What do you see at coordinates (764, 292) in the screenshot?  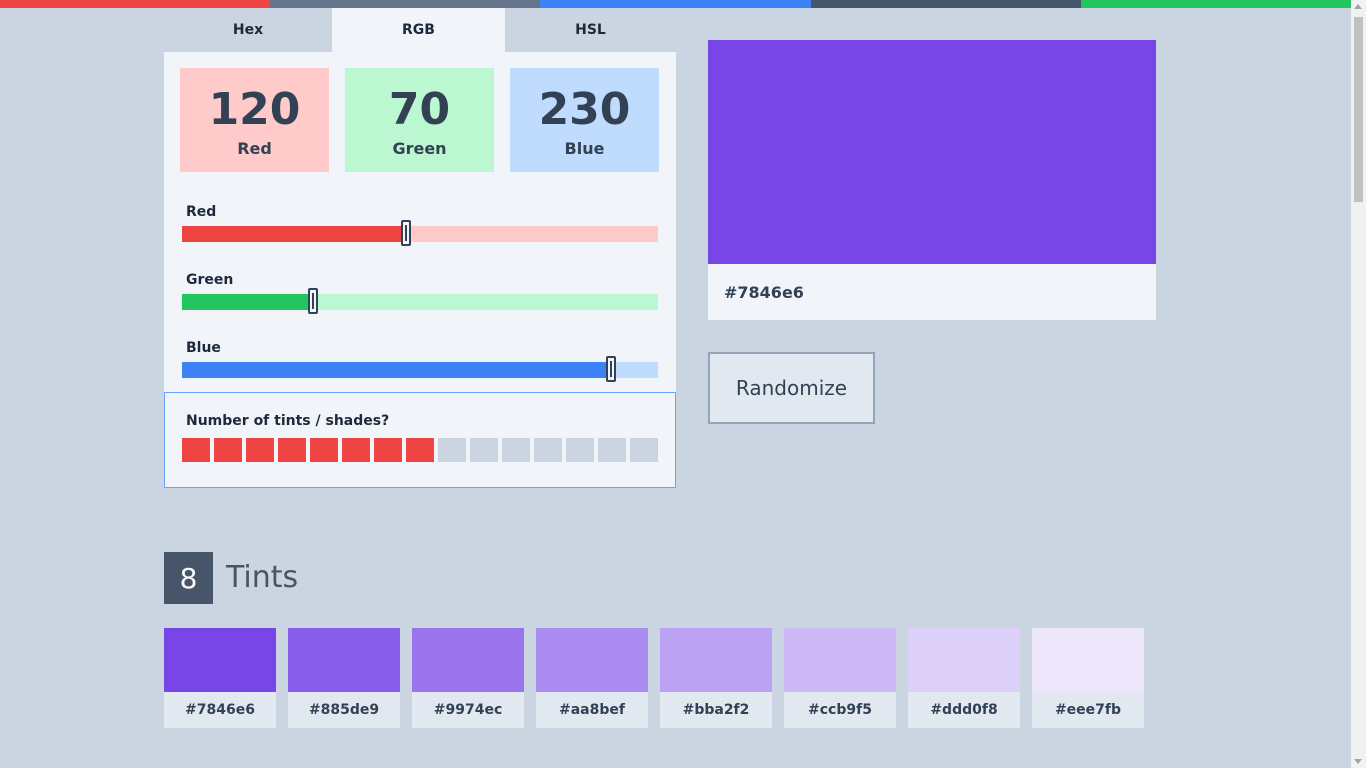 I see `color-preview-hex: #7846e6` at bounding box center [764, 292].